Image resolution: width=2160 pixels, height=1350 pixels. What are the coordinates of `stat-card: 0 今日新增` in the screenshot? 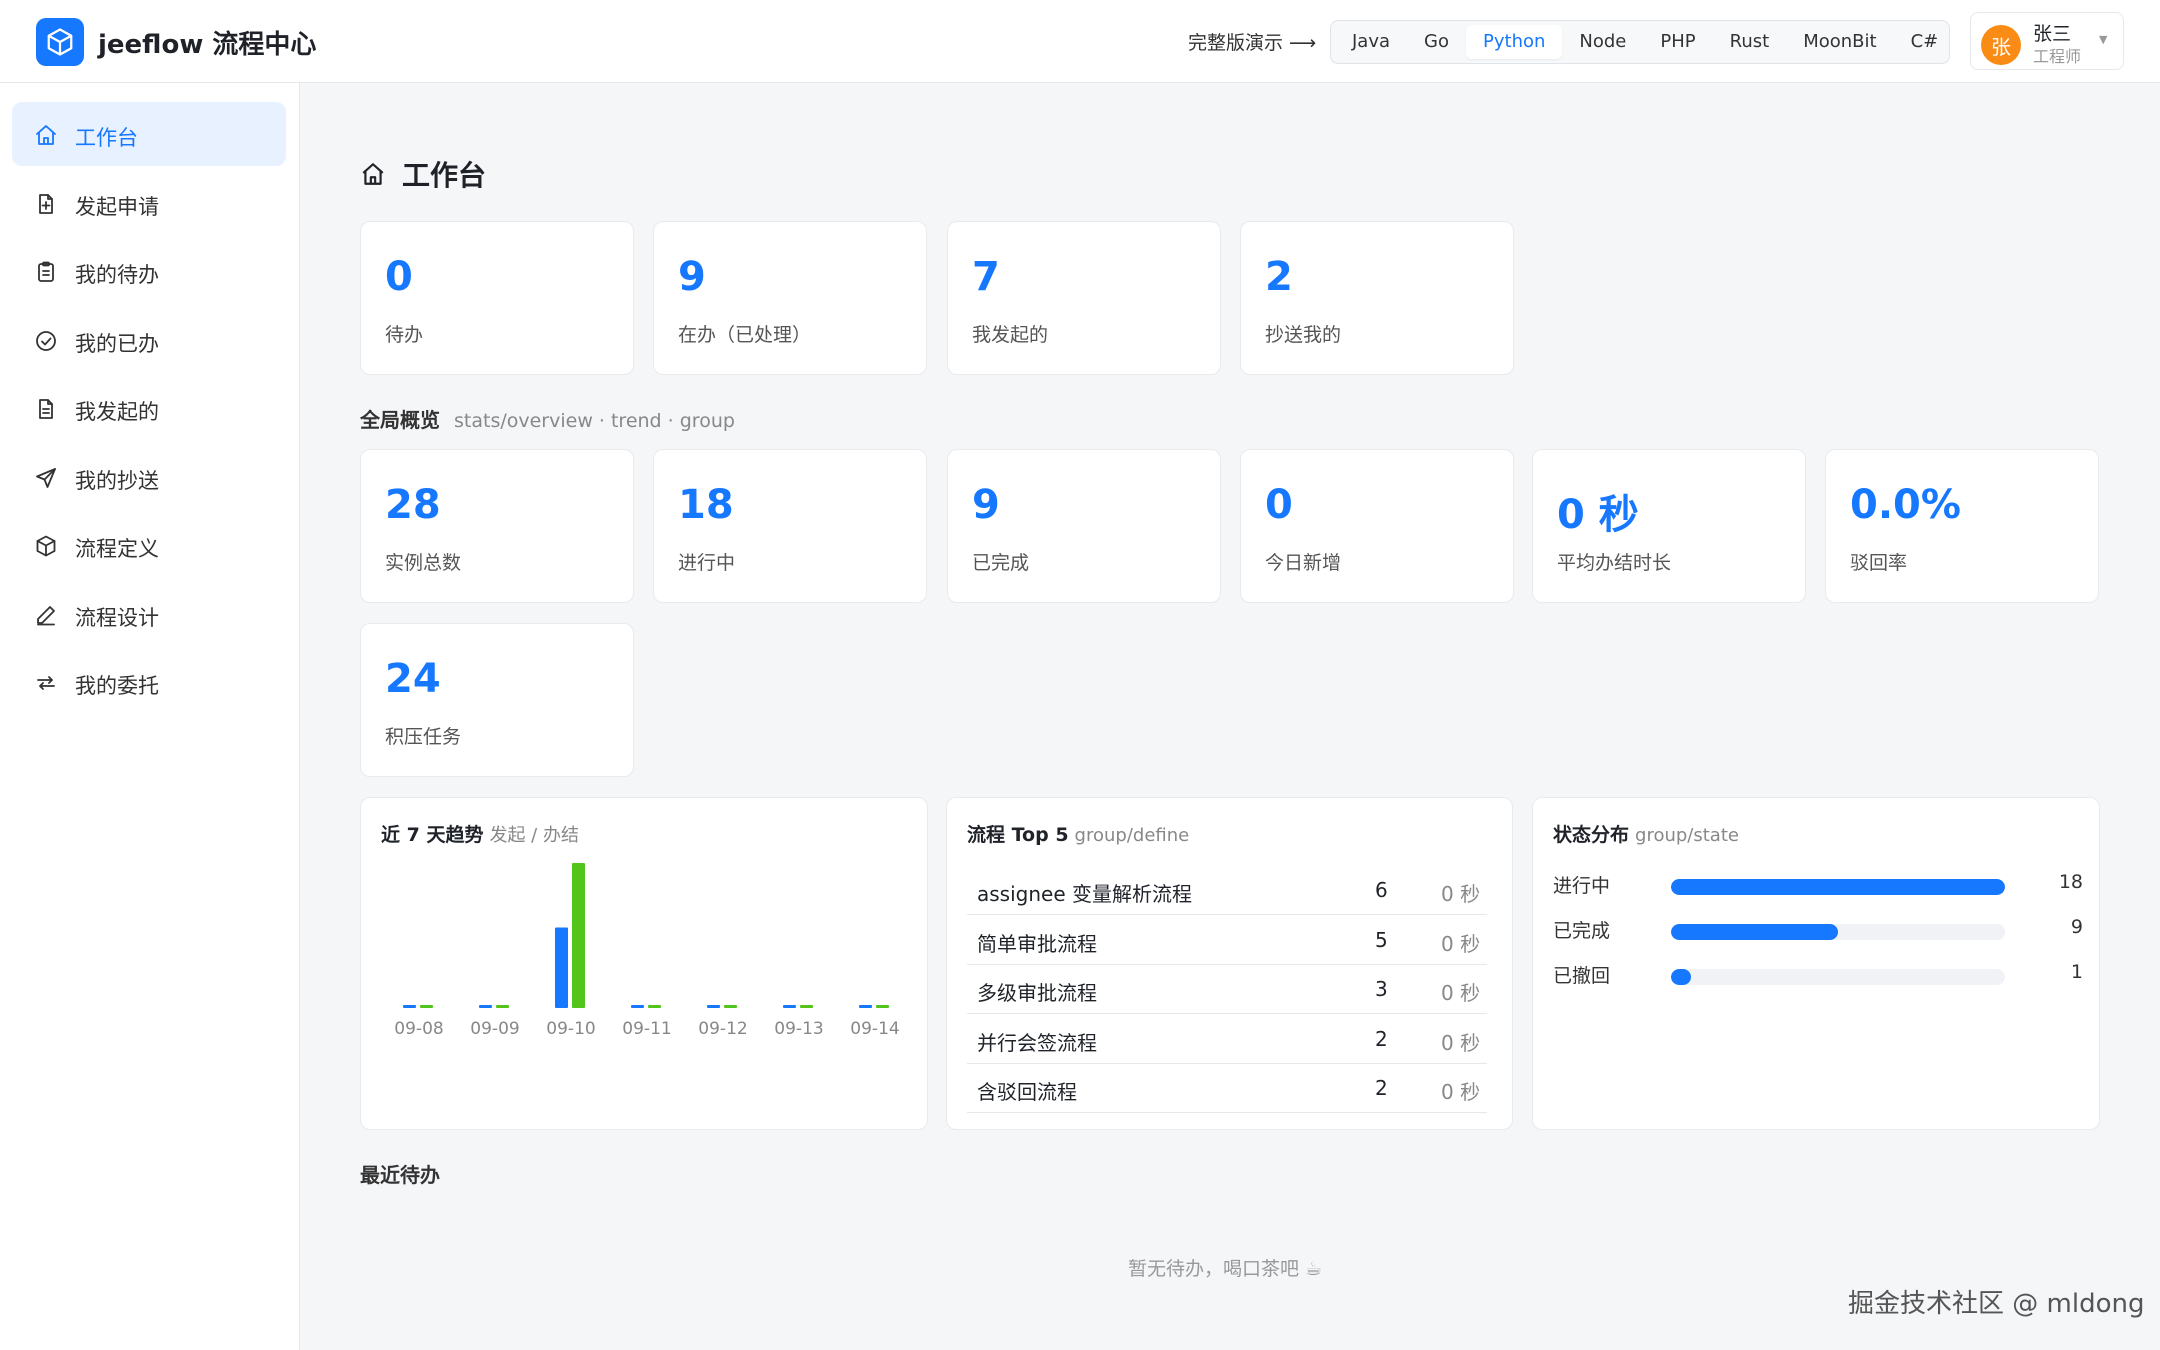 It's located at (1377, 526).